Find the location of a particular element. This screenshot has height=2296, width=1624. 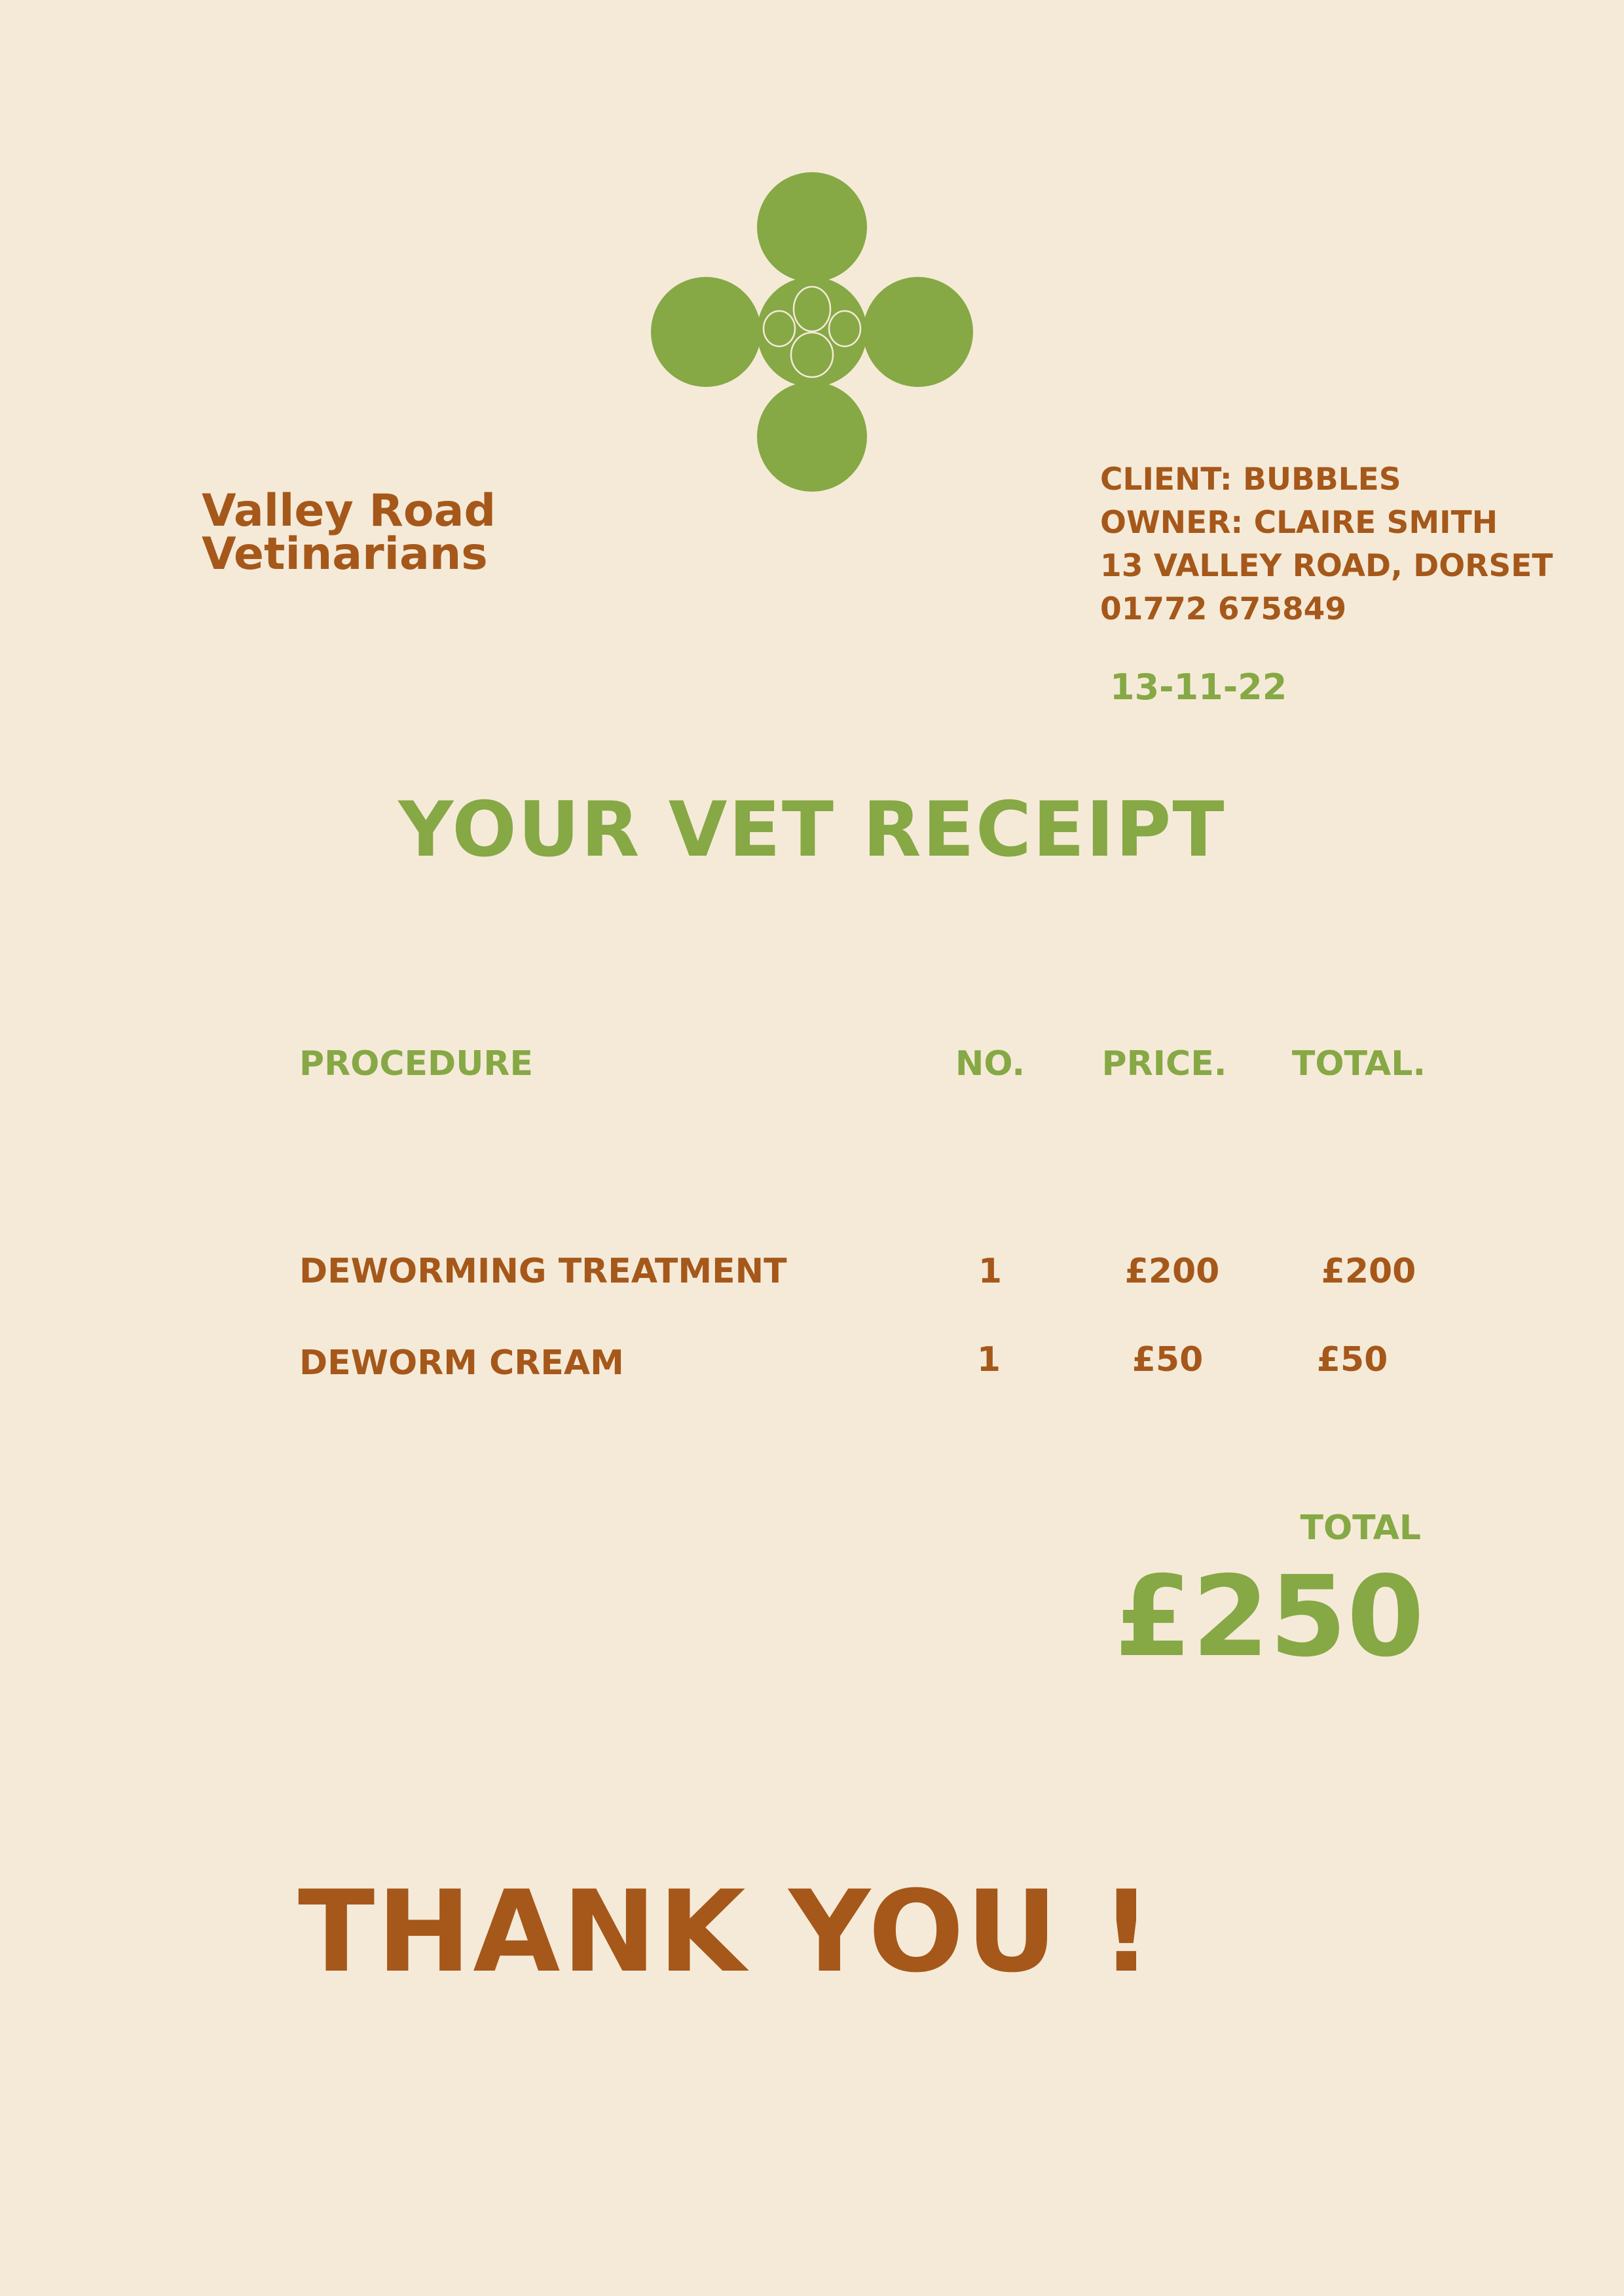

receipt-date: 13-11-22 is located at coordinates (1198, 687).